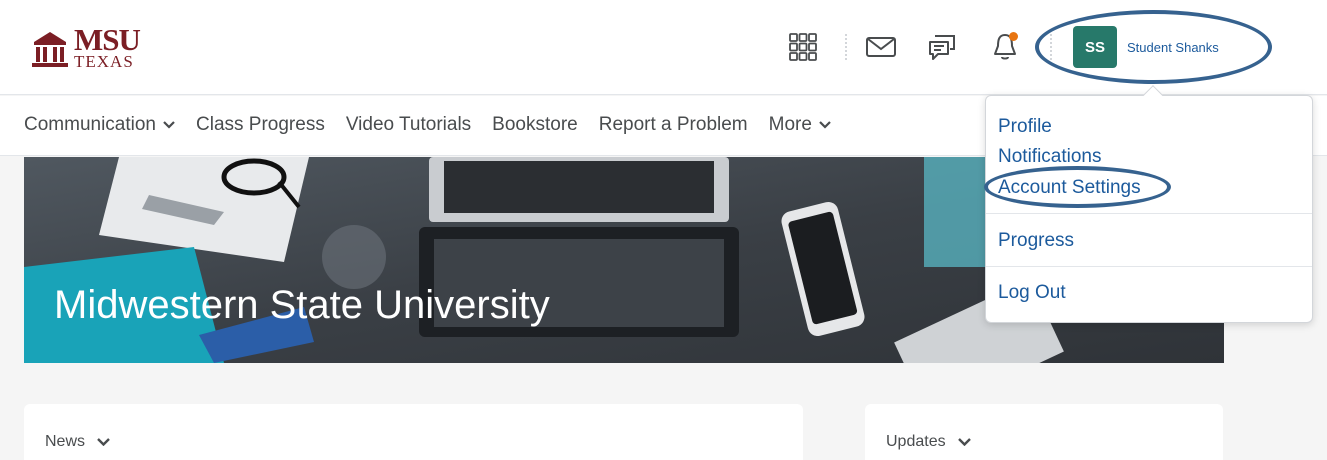 The image size is (1327, 460). What do you see at coordinates (916, 441) in the screenshot?
I see `widget-title: Updates` at bounding box center [916, 441].